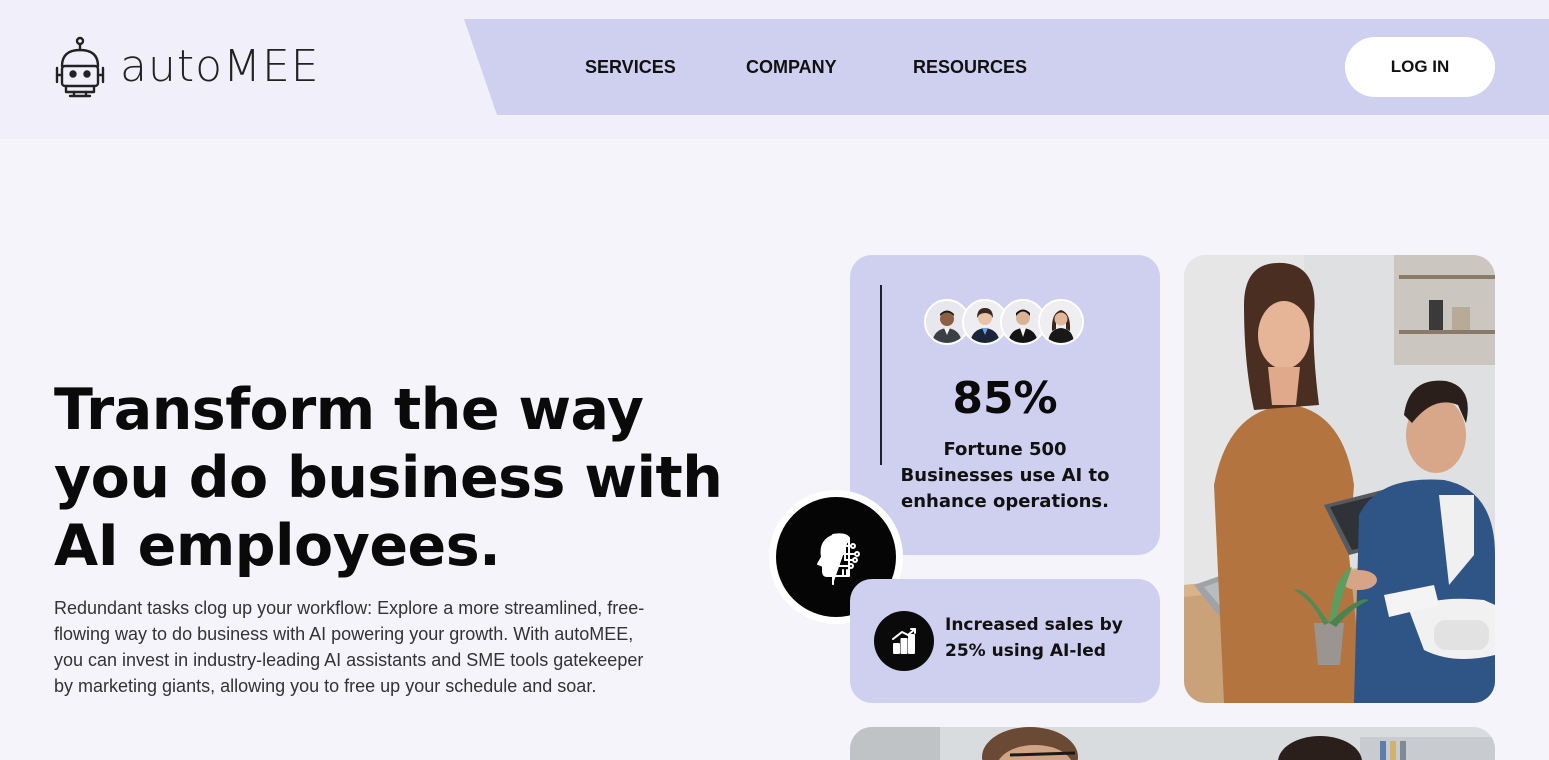 This screenshot has width=1549, height=760. I want to click on logo: autoMEE, so click(187, 67).